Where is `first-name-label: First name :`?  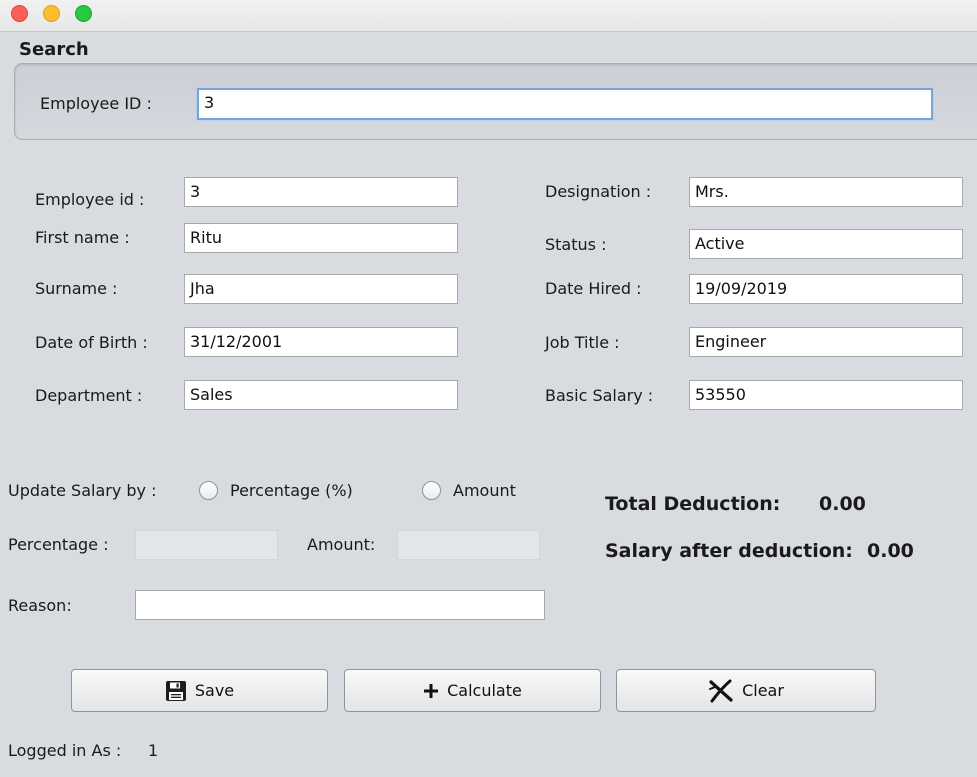 first-name-label: First name : is located at coordinates (82, 237).